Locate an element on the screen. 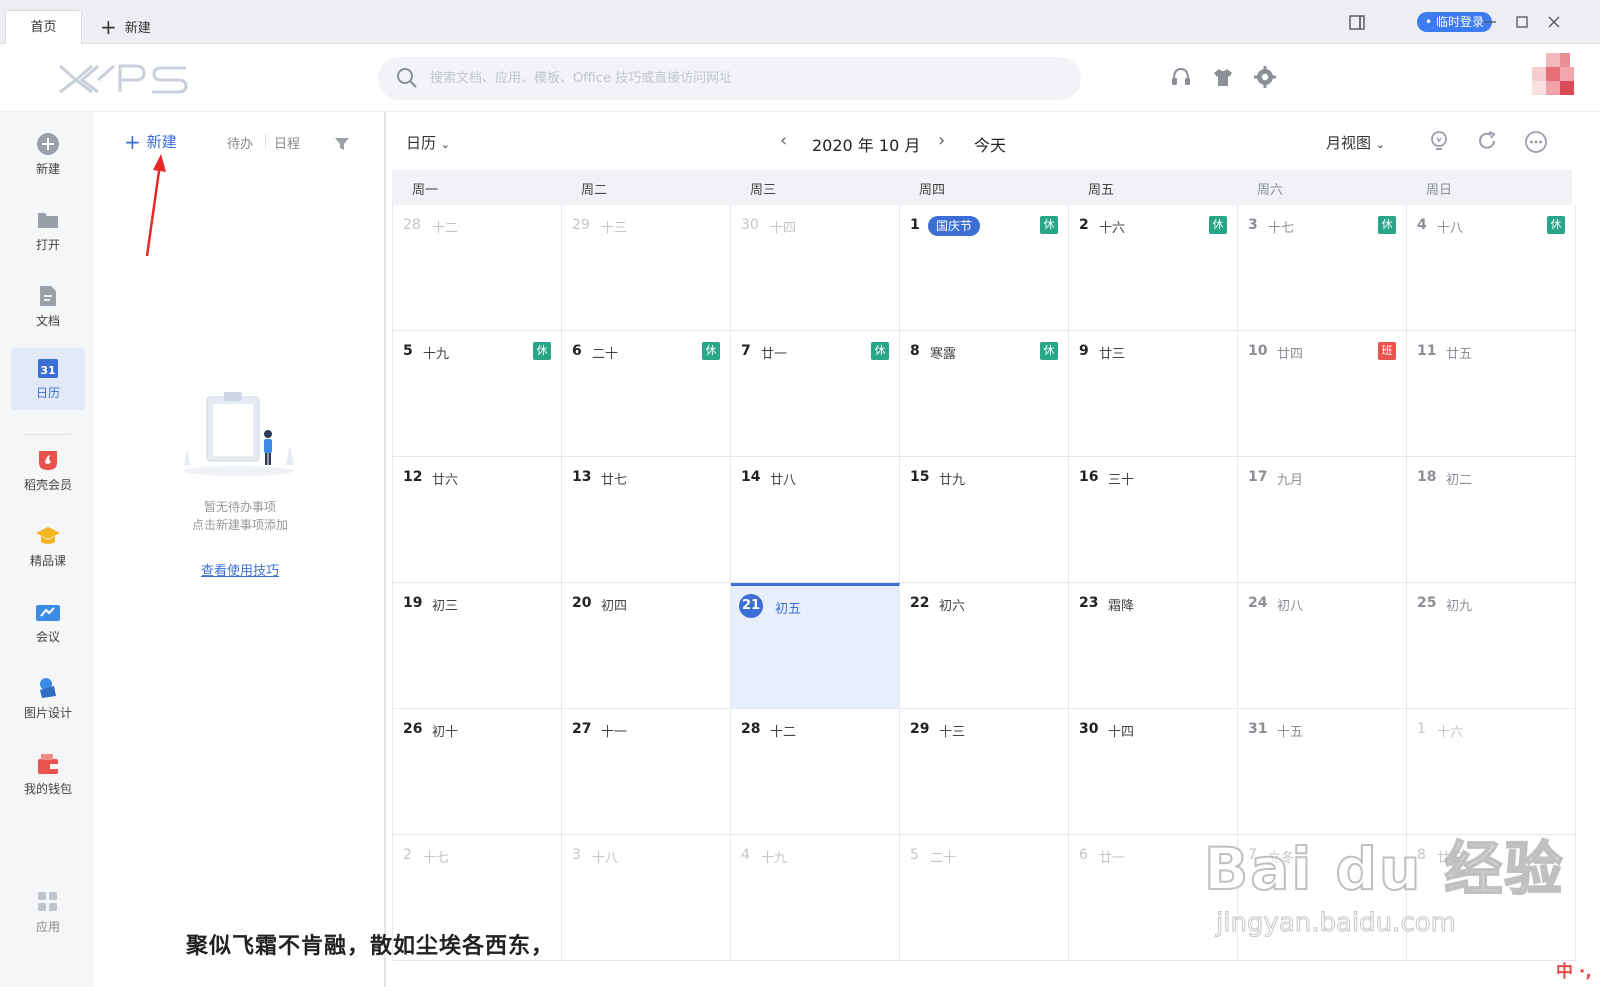 The width and height of the screenshot is (1600, 987). day-cell: 25 初九 is located at coordinates (1491, 646).